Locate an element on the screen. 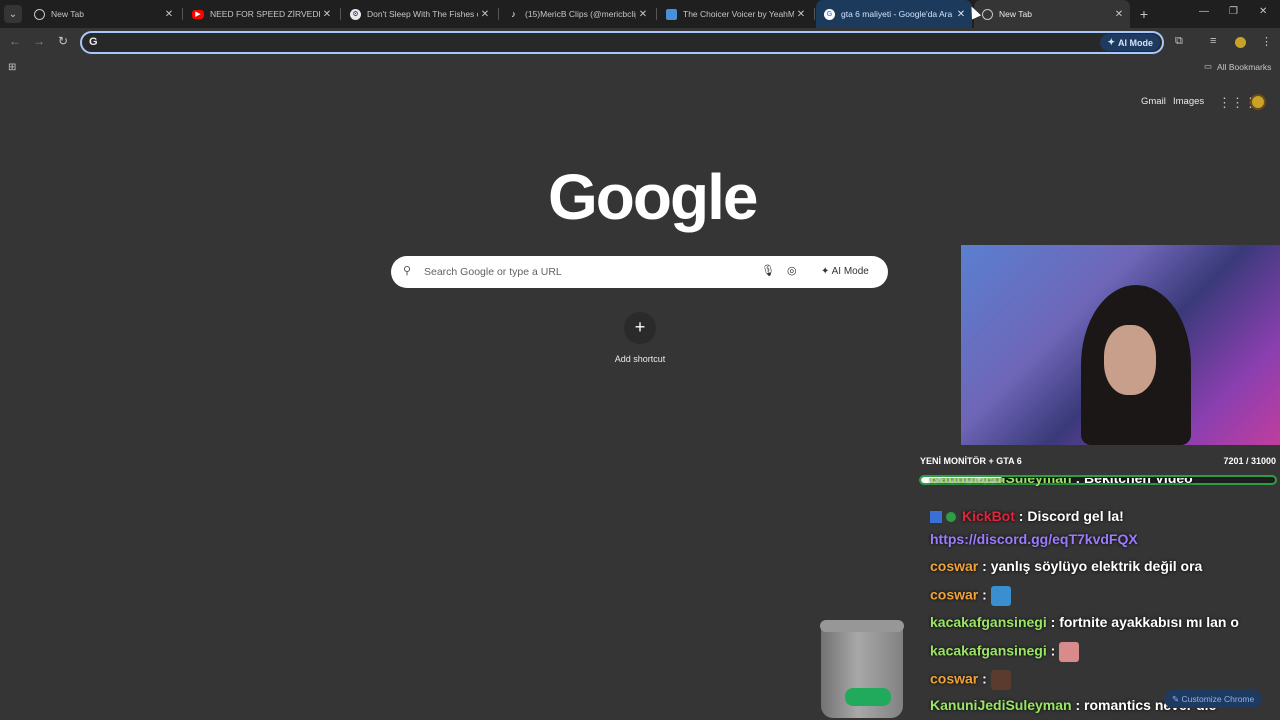  tab-steam: ⚙ Don't Sleep With The Fishes on ✕ is located at coordinates (419, 14).